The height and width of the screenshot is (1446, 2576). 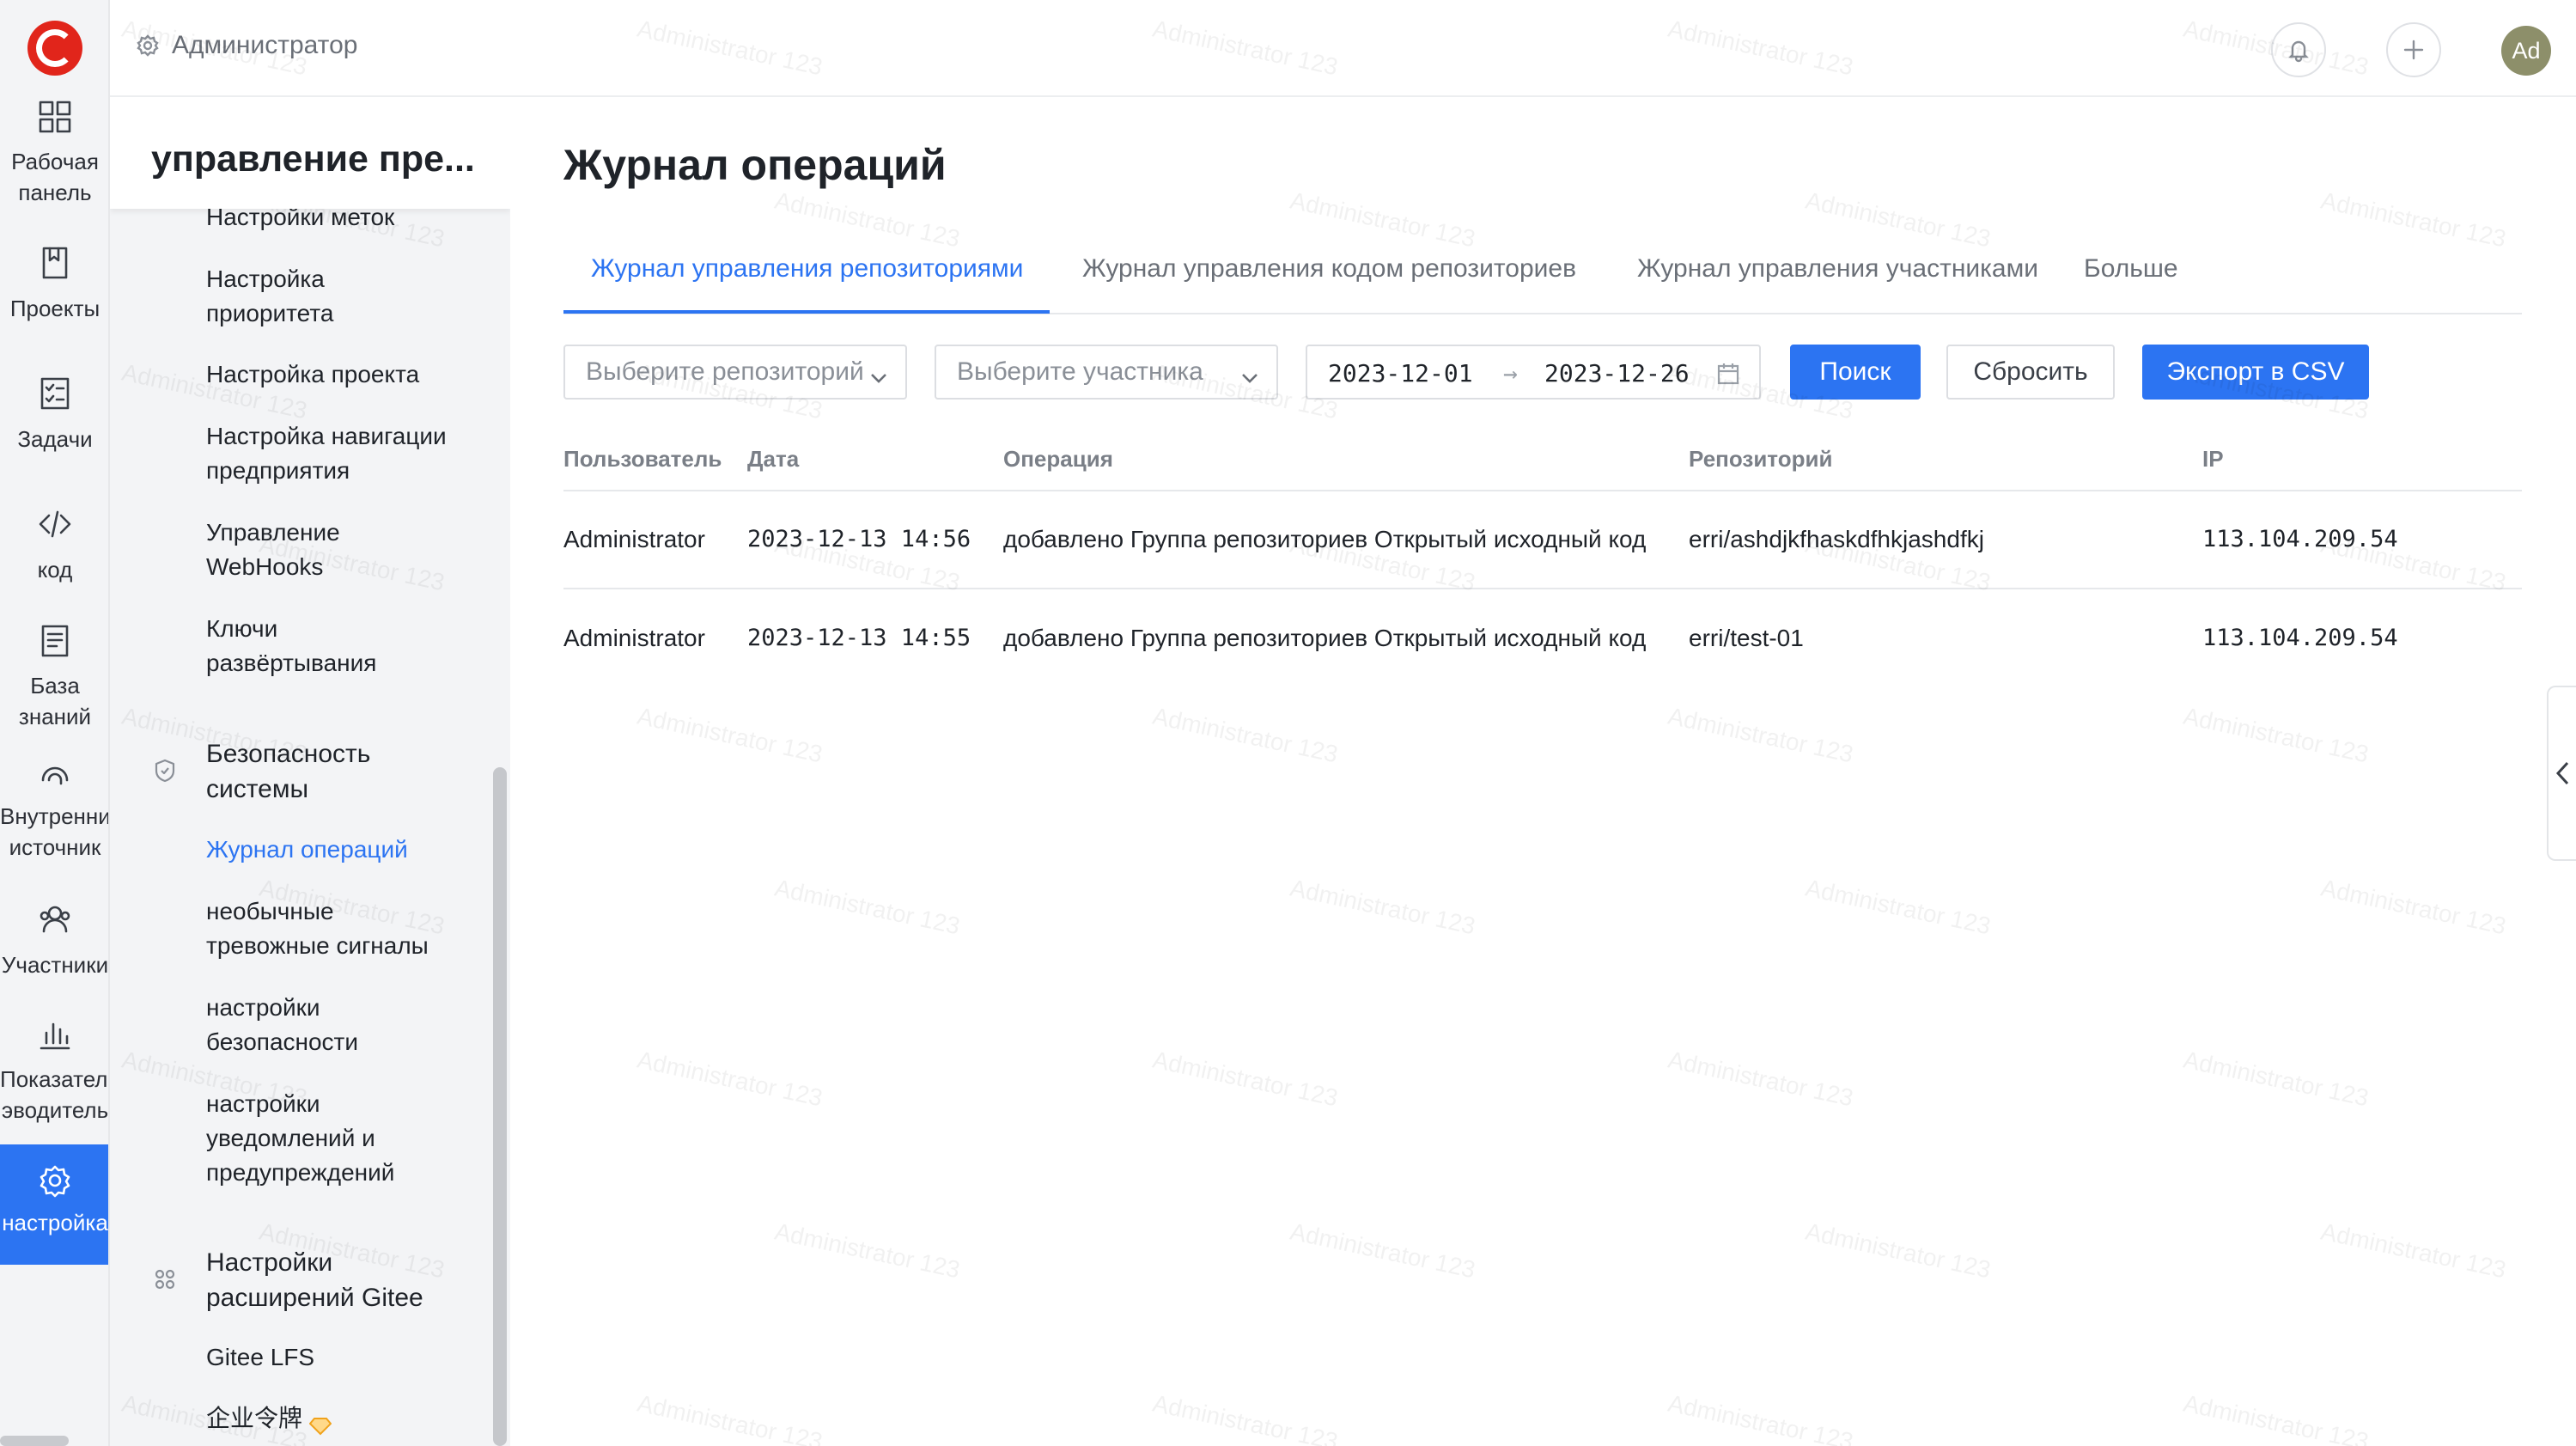 What do you see at coordinates (343, 1418) in the screenshot?
I see `sidebar-item-enterprise-token: 企业令牌` at bounding box center [343, 1418].